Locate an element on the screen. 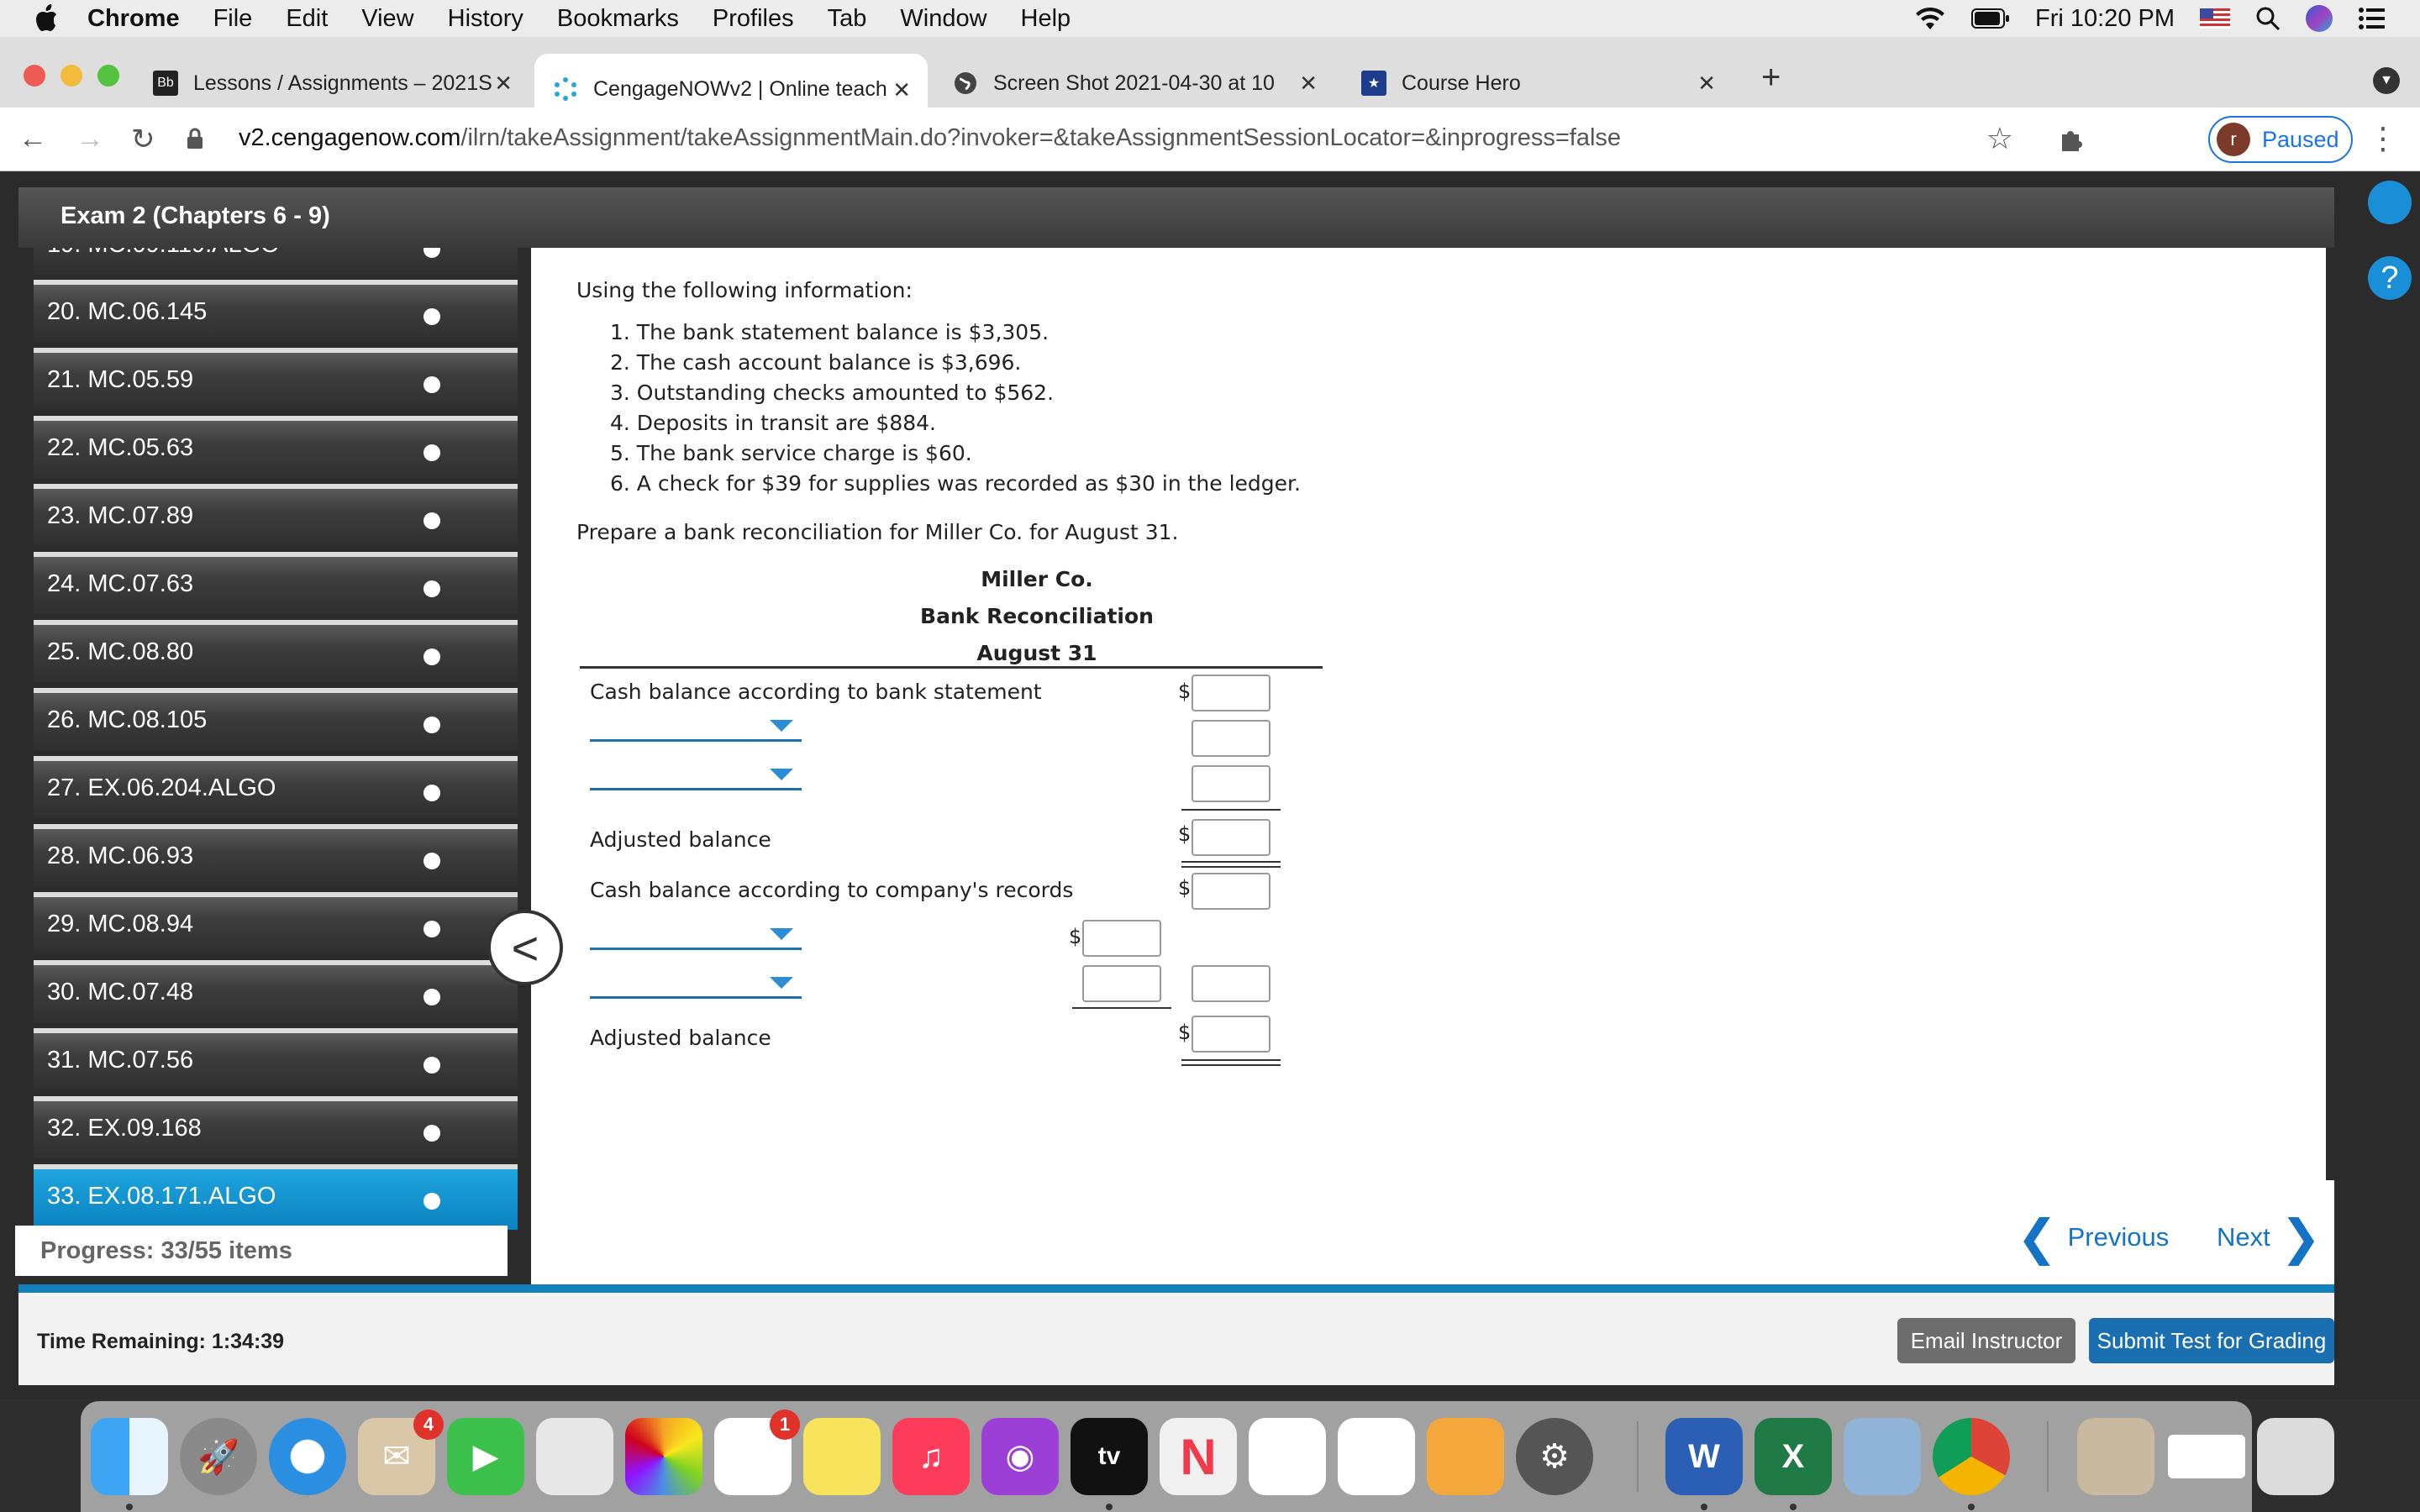 This screenshot has height=1512, width=2420. keynote-icon is located at coordinates (1377, 1456).